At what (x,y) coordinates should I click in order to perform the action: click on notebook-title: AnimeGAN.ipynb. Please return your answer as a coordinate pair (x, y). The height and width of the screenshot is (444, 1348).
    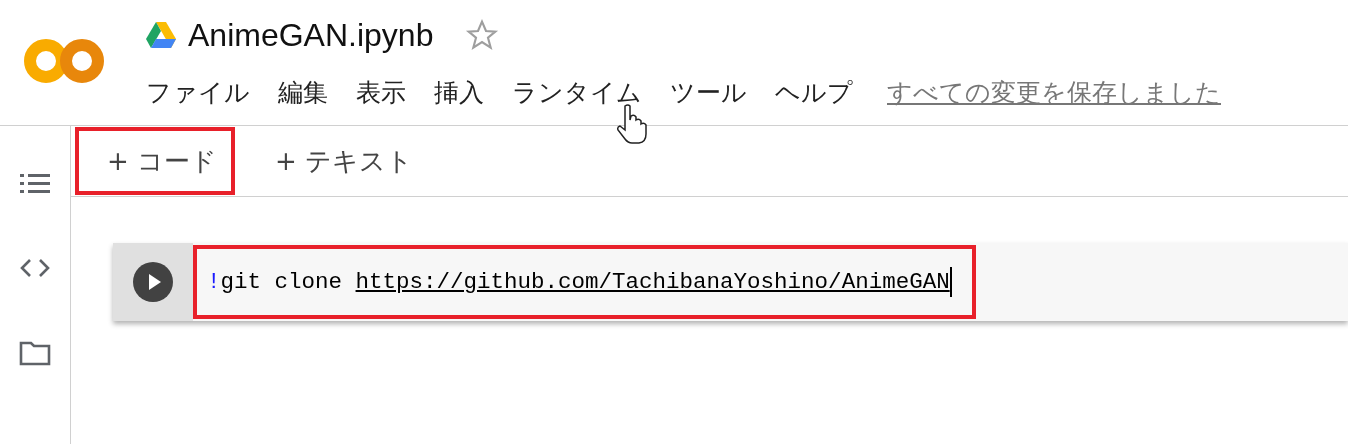
    Looking at the image, I should click on (311, 35).